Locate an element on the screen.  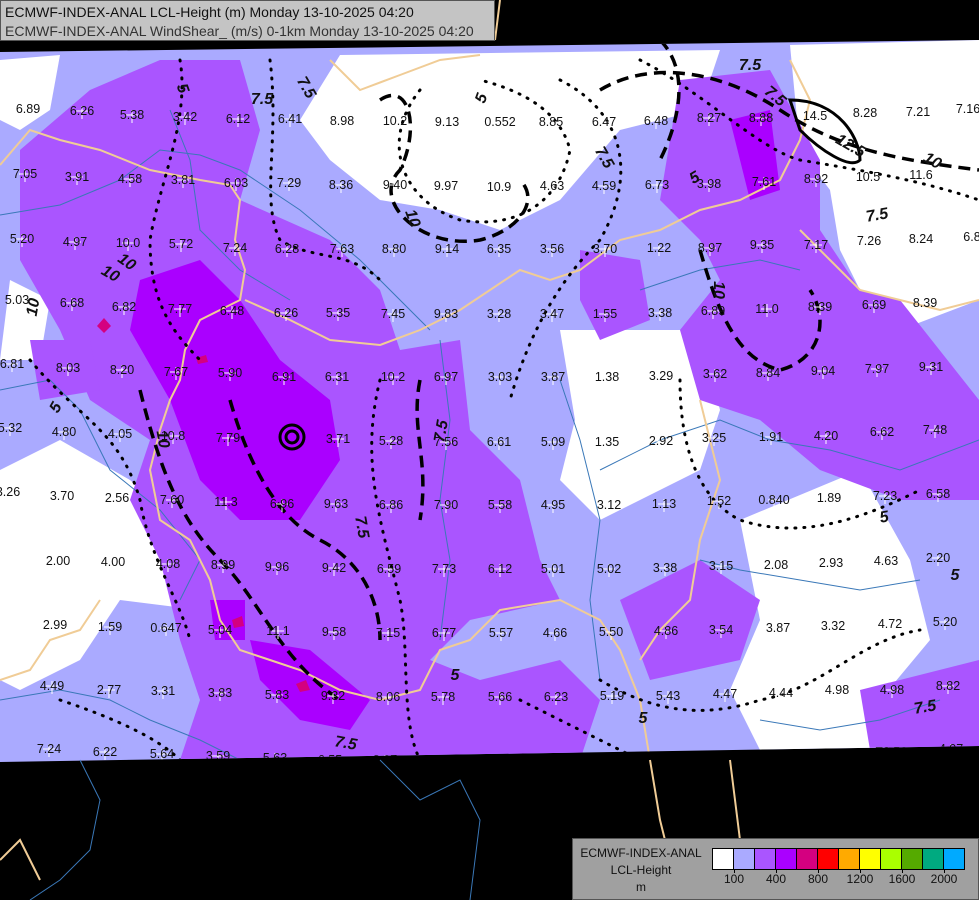
station-value: 6.61 is located at coordinates (499, 442).